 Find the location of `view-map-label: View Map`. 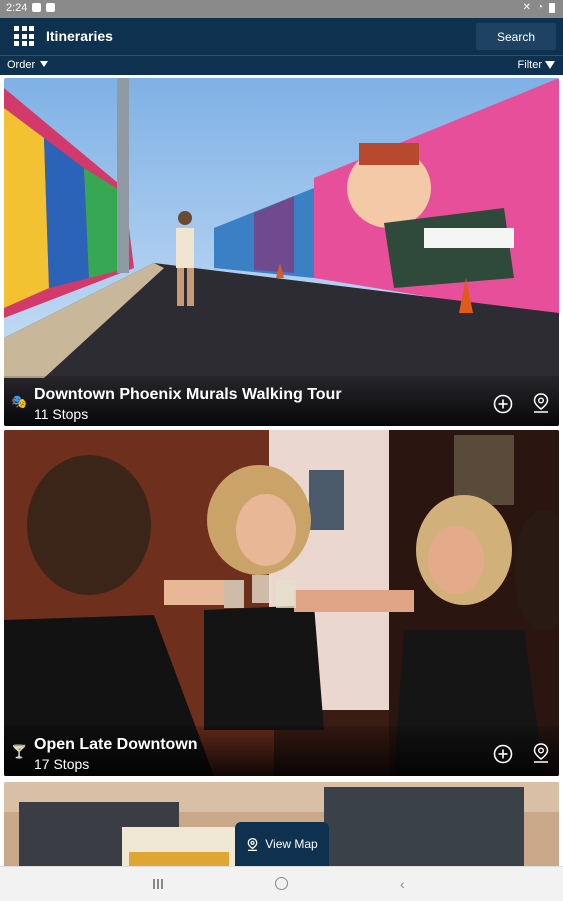

view-map-label: View Map is located at coordinates (291, 844).